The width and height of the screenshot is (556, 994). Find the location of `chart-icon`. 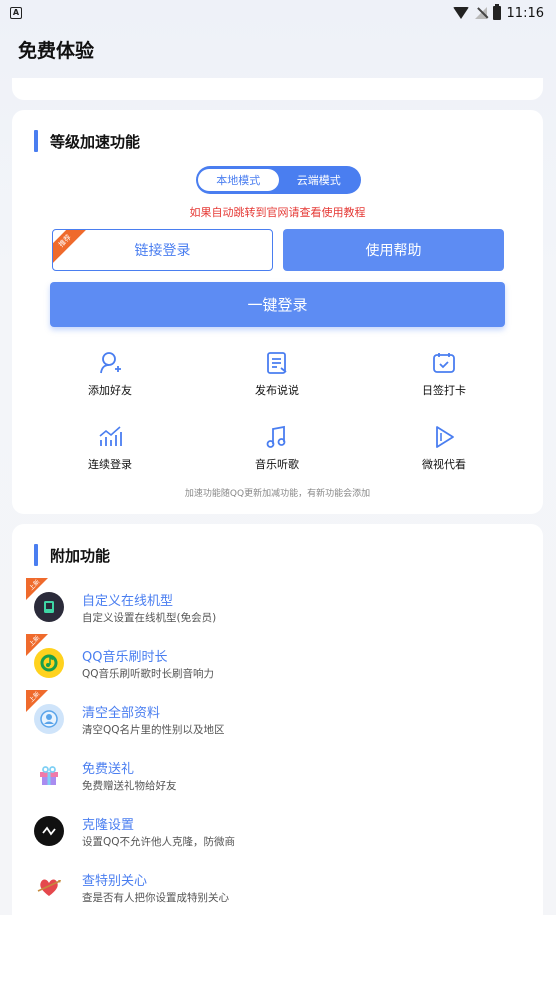

chart-icon is located at coordinates (110, 436).